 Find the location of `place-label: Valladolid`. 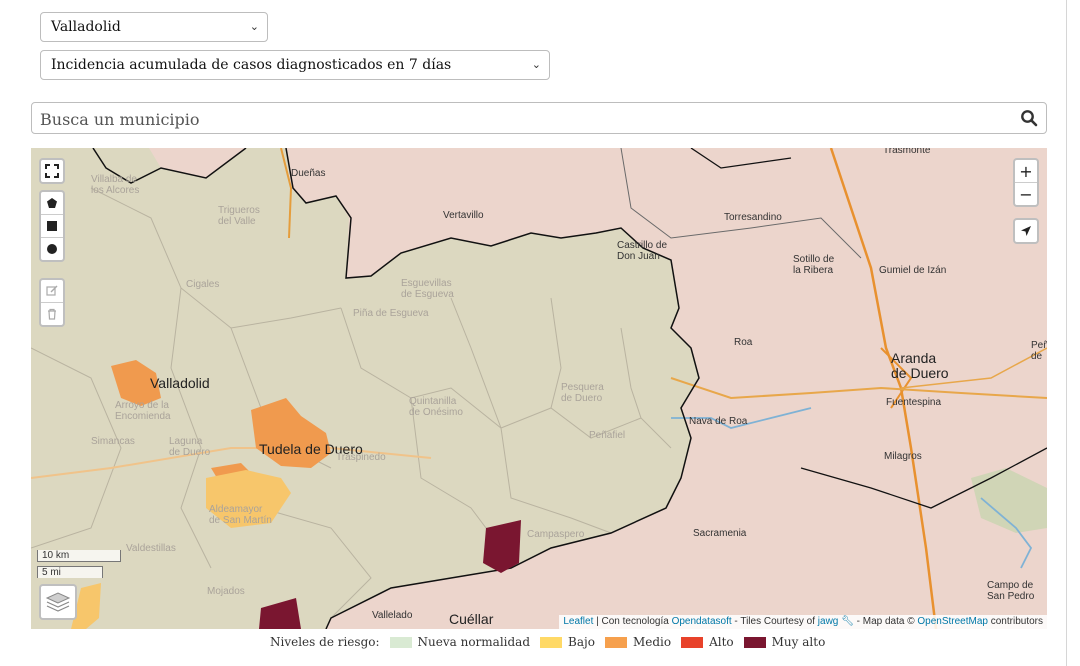

place-label: Valladolid is located at coordinates (180, 383).